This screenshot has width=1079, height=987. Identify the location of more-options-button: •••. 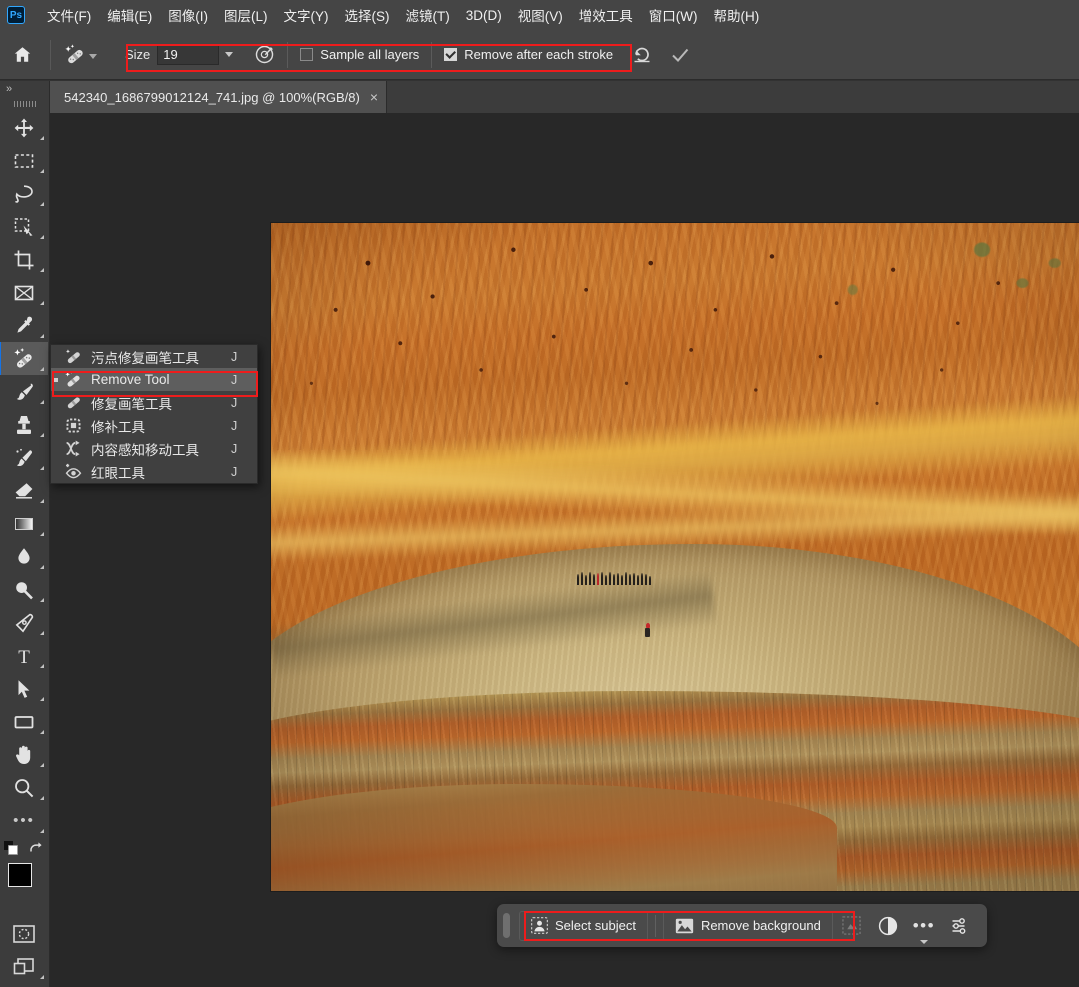
(924, 927).